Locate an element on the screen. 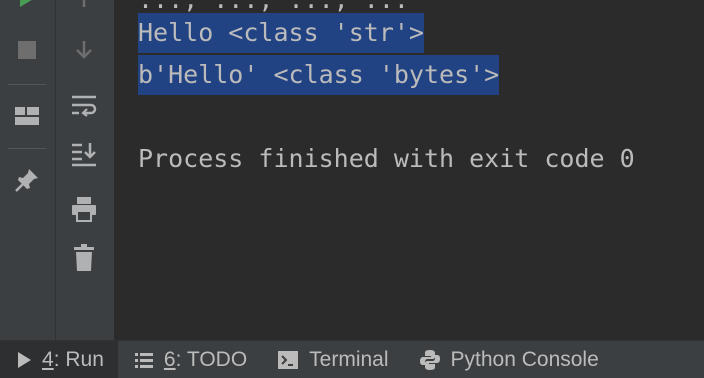  list-icon is located at coordinates (144, 360).